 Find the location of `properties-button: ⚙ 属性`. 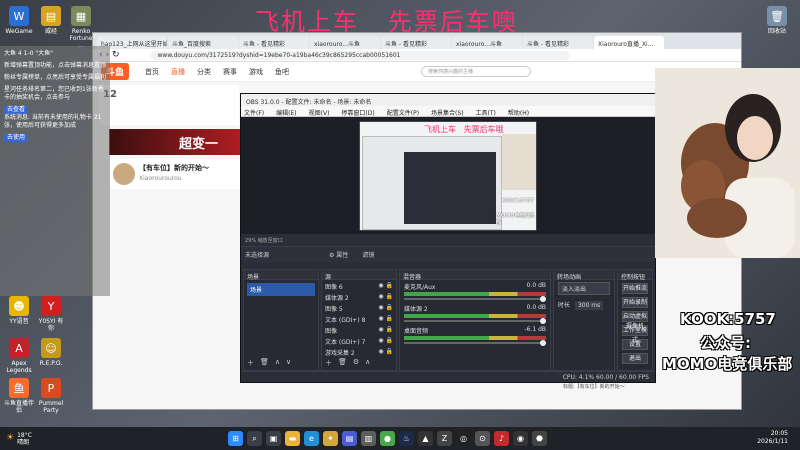

properties-button: ⚙ 属性 is located at coordinates (338, 254).